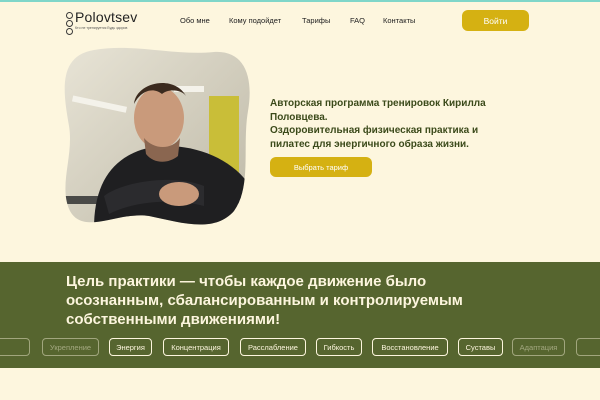 Image resolution: width=600 pixels, height=400 pixels. Describe the element at coordinates (69, 23) in the screenshot. I see `logo-mark-icon` at that location.